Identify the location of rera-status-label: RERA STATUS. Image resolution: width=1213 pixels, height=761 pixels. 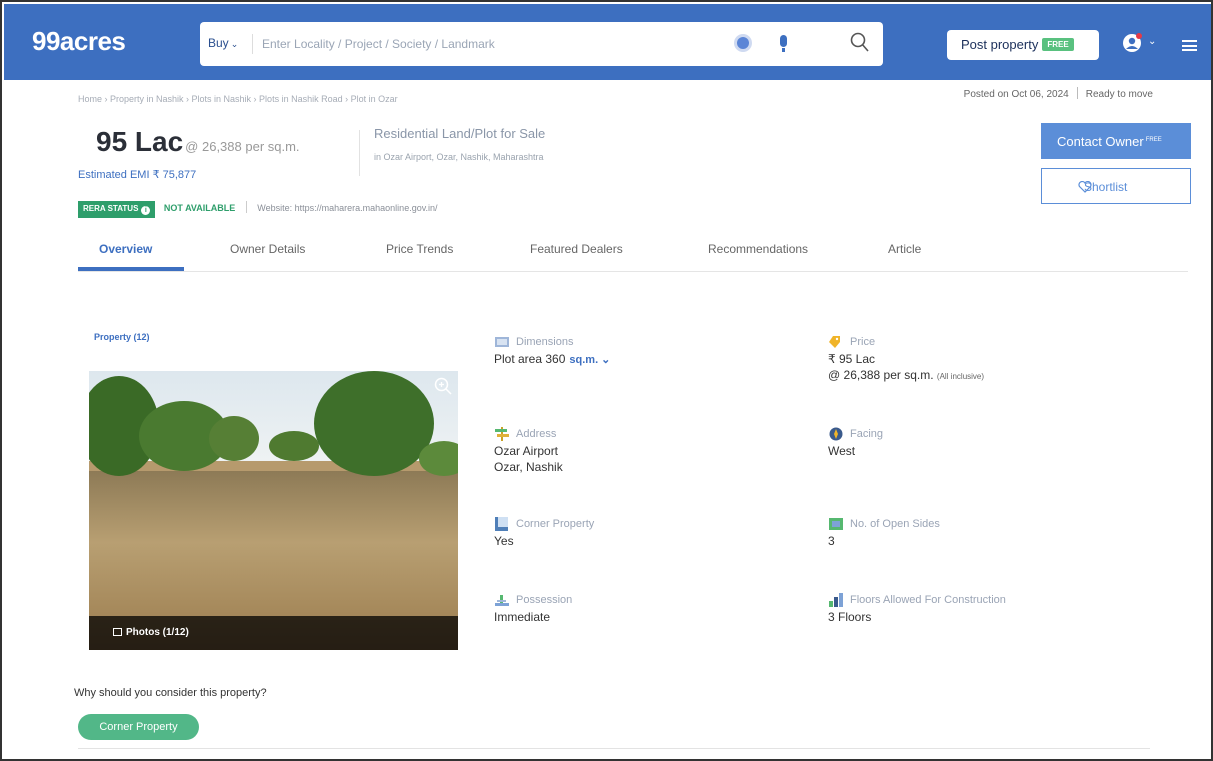
(111, 208).